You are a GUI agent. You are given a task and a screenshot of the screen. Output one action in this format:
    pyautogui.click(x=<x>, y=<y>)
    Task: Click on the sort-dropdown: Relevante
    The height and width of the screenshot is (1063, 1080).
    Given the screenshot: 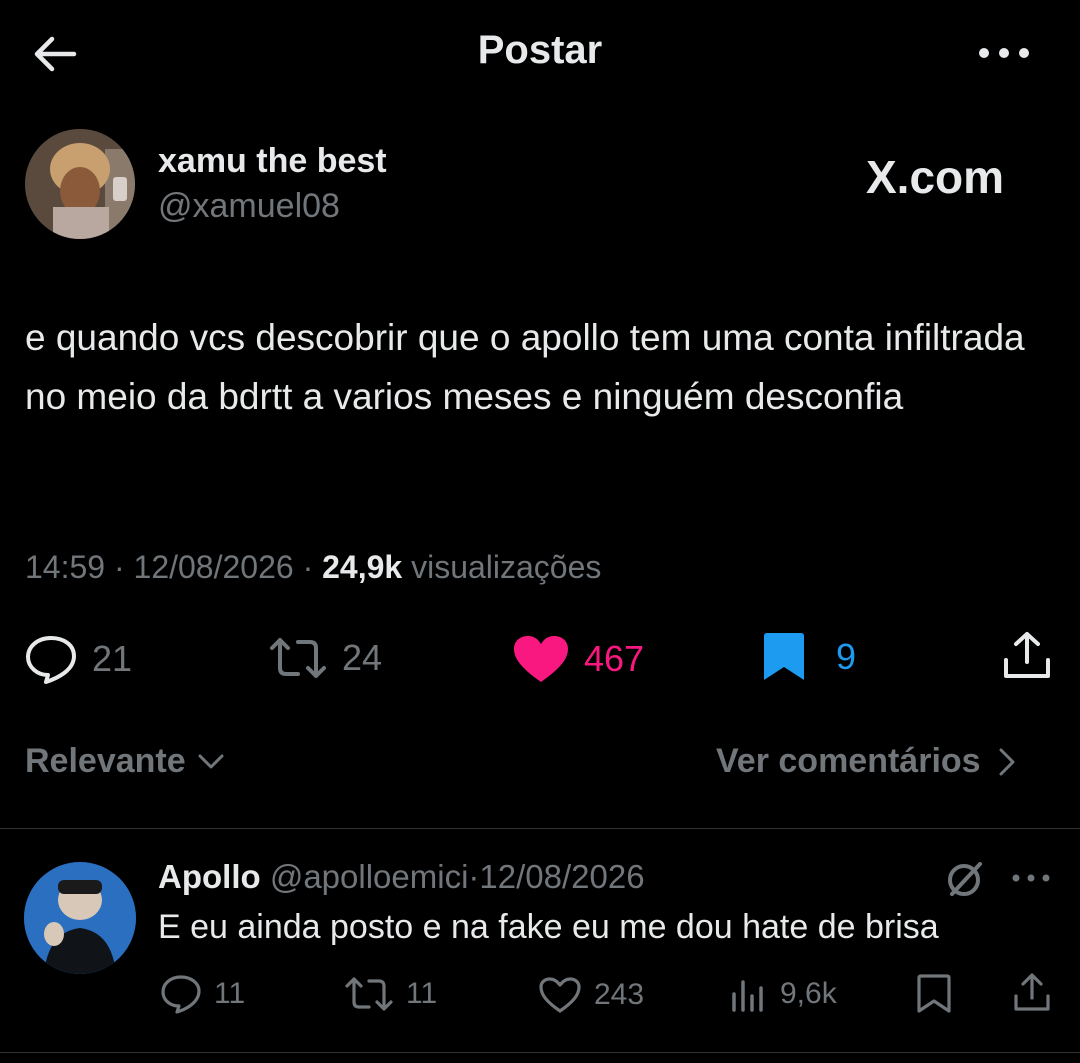 What is the action you would take?
    pyautogui.click(x=124, y=761)
    